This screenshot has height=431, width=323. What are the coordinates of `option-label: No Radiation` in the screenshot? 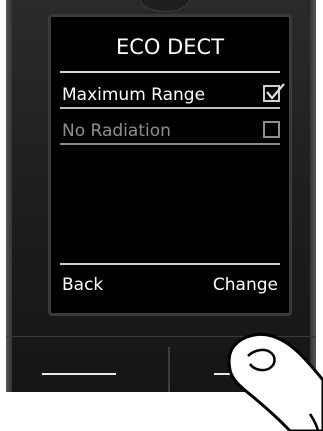 It's located at (116, 131).